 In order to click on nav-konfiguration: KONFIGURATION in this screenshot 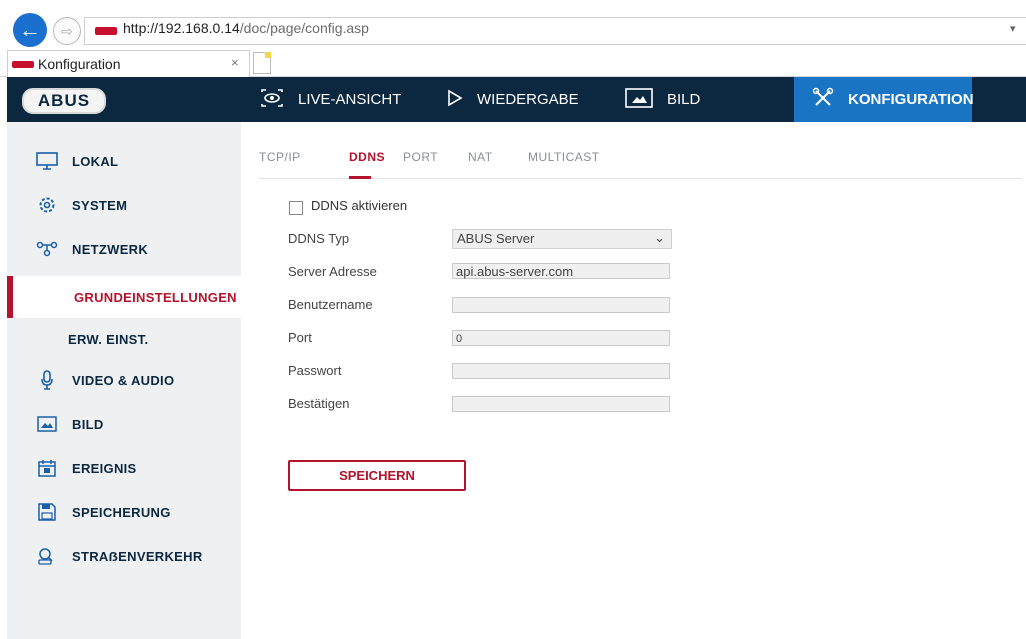, I will do `click(884, 99)`.